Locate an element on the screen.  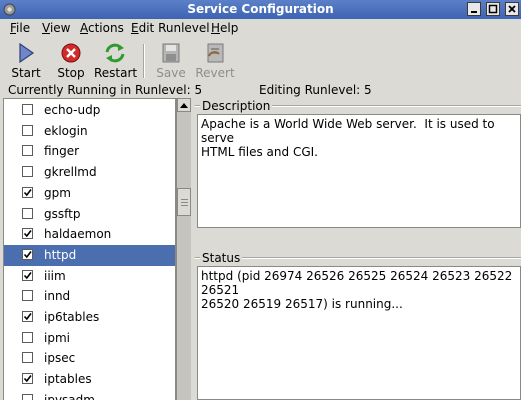
editing-runlevel-text: Editing Runlevel: 5 is located at coordinates (315, 90).